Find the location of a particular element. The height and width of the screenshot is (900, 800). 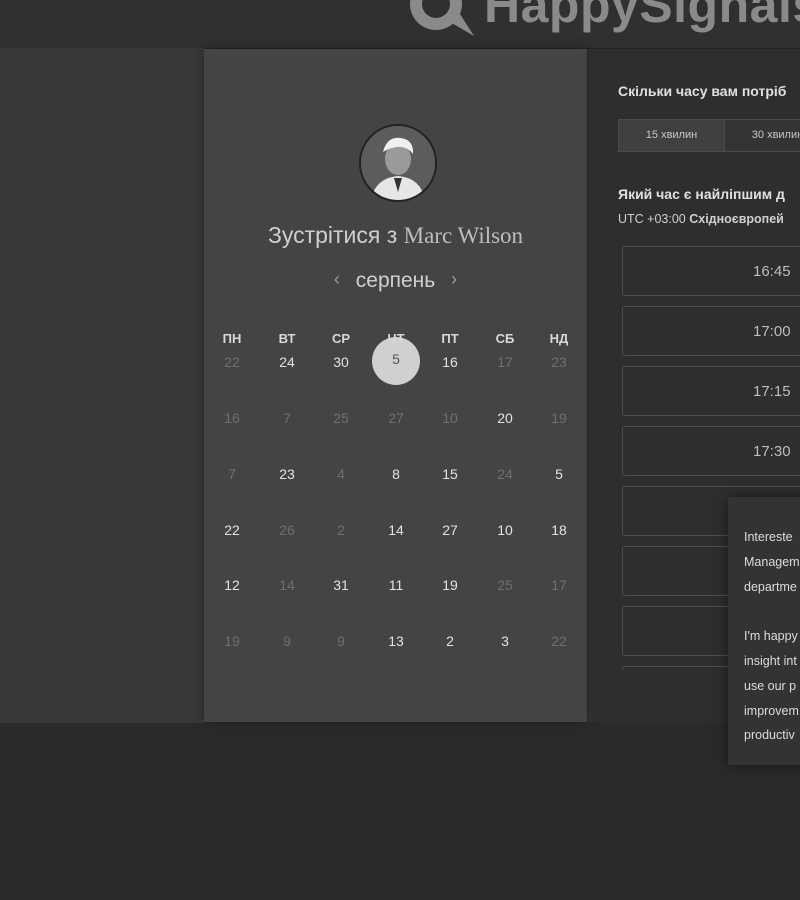

timezone-label: UTC +03:00 Східноєвропей is located at coordinates (701, 219).